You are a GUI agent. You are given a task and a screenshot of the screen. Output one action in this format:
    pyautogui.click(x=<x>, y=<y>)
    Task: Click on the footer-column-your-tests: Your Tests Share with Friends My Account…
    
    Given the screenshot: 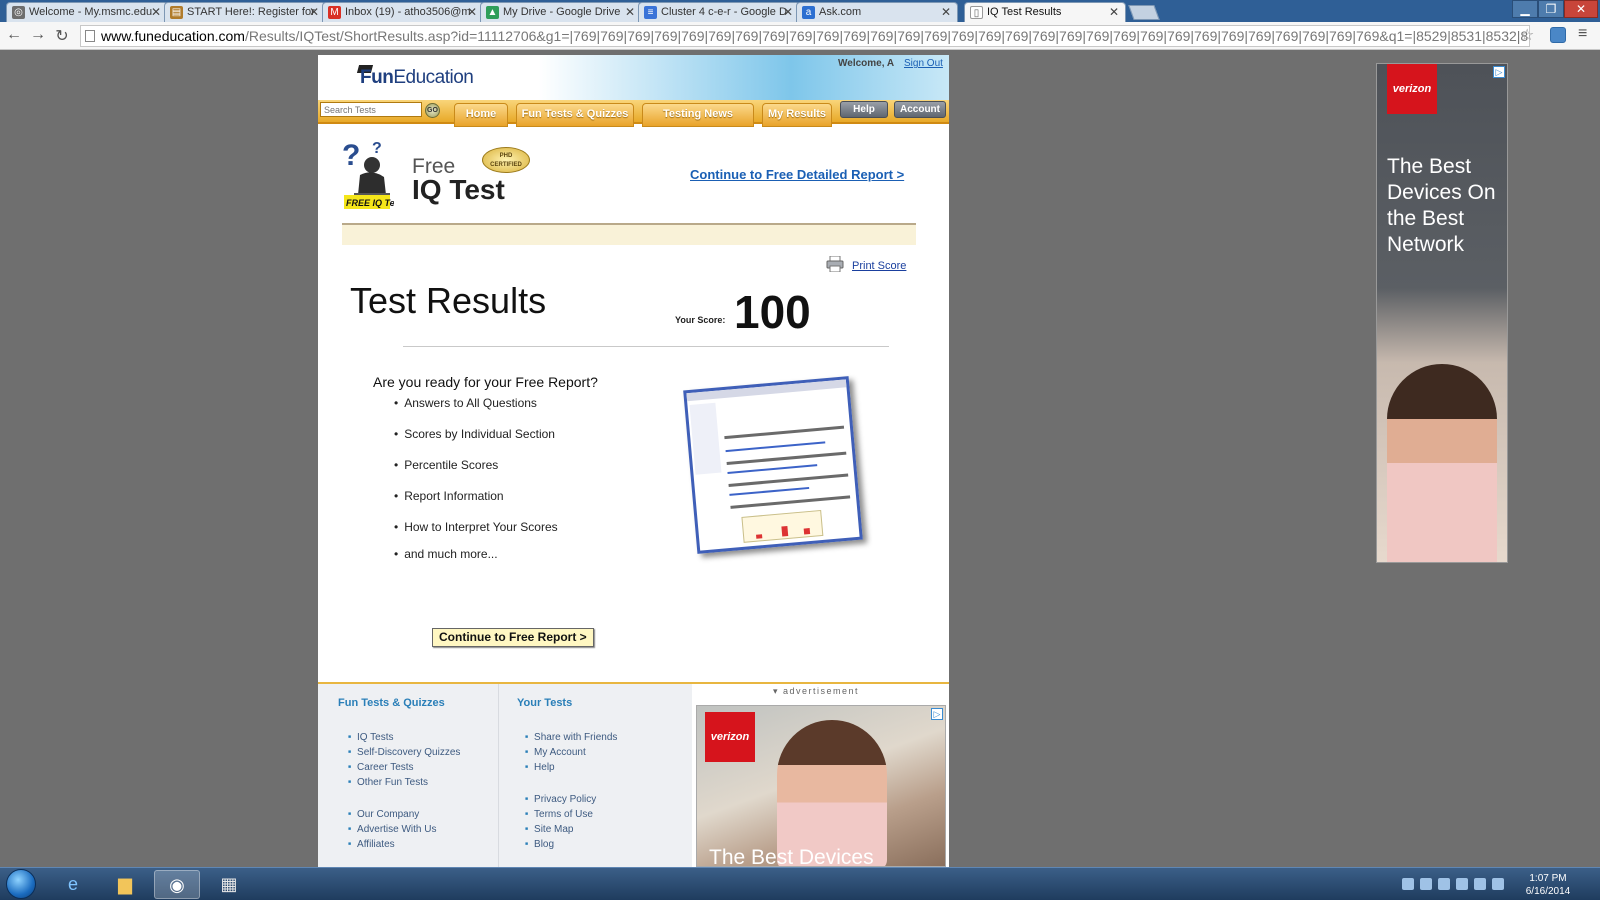 What is the action you would take?
    pyautogui.click(x=595, y=775)
    